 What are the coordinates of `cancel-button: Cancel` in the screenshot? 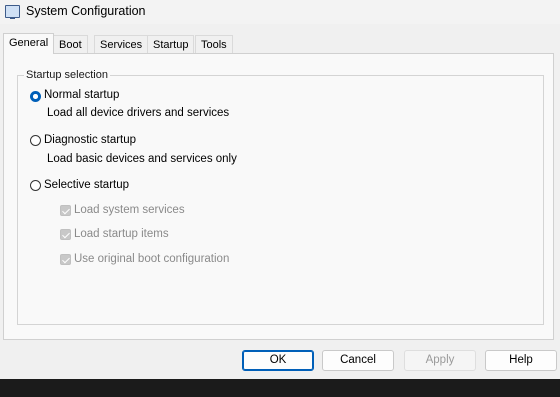 It's located at (358, 360).